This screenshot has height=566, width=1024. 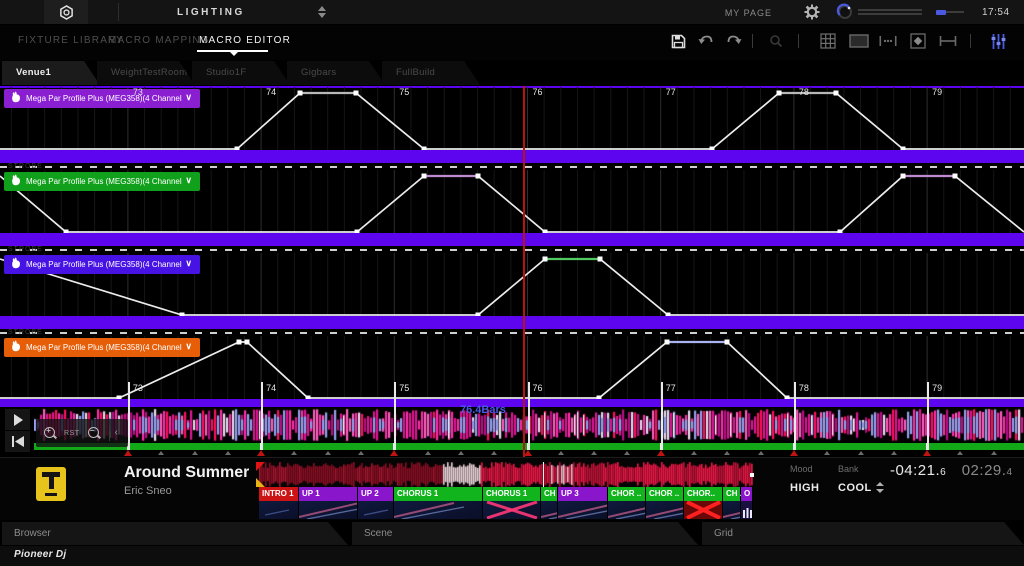 What do you see at coordinates (537, 92) in the screenshot?
I see `bar-number-top: 76` at bounding box center [537, 92].